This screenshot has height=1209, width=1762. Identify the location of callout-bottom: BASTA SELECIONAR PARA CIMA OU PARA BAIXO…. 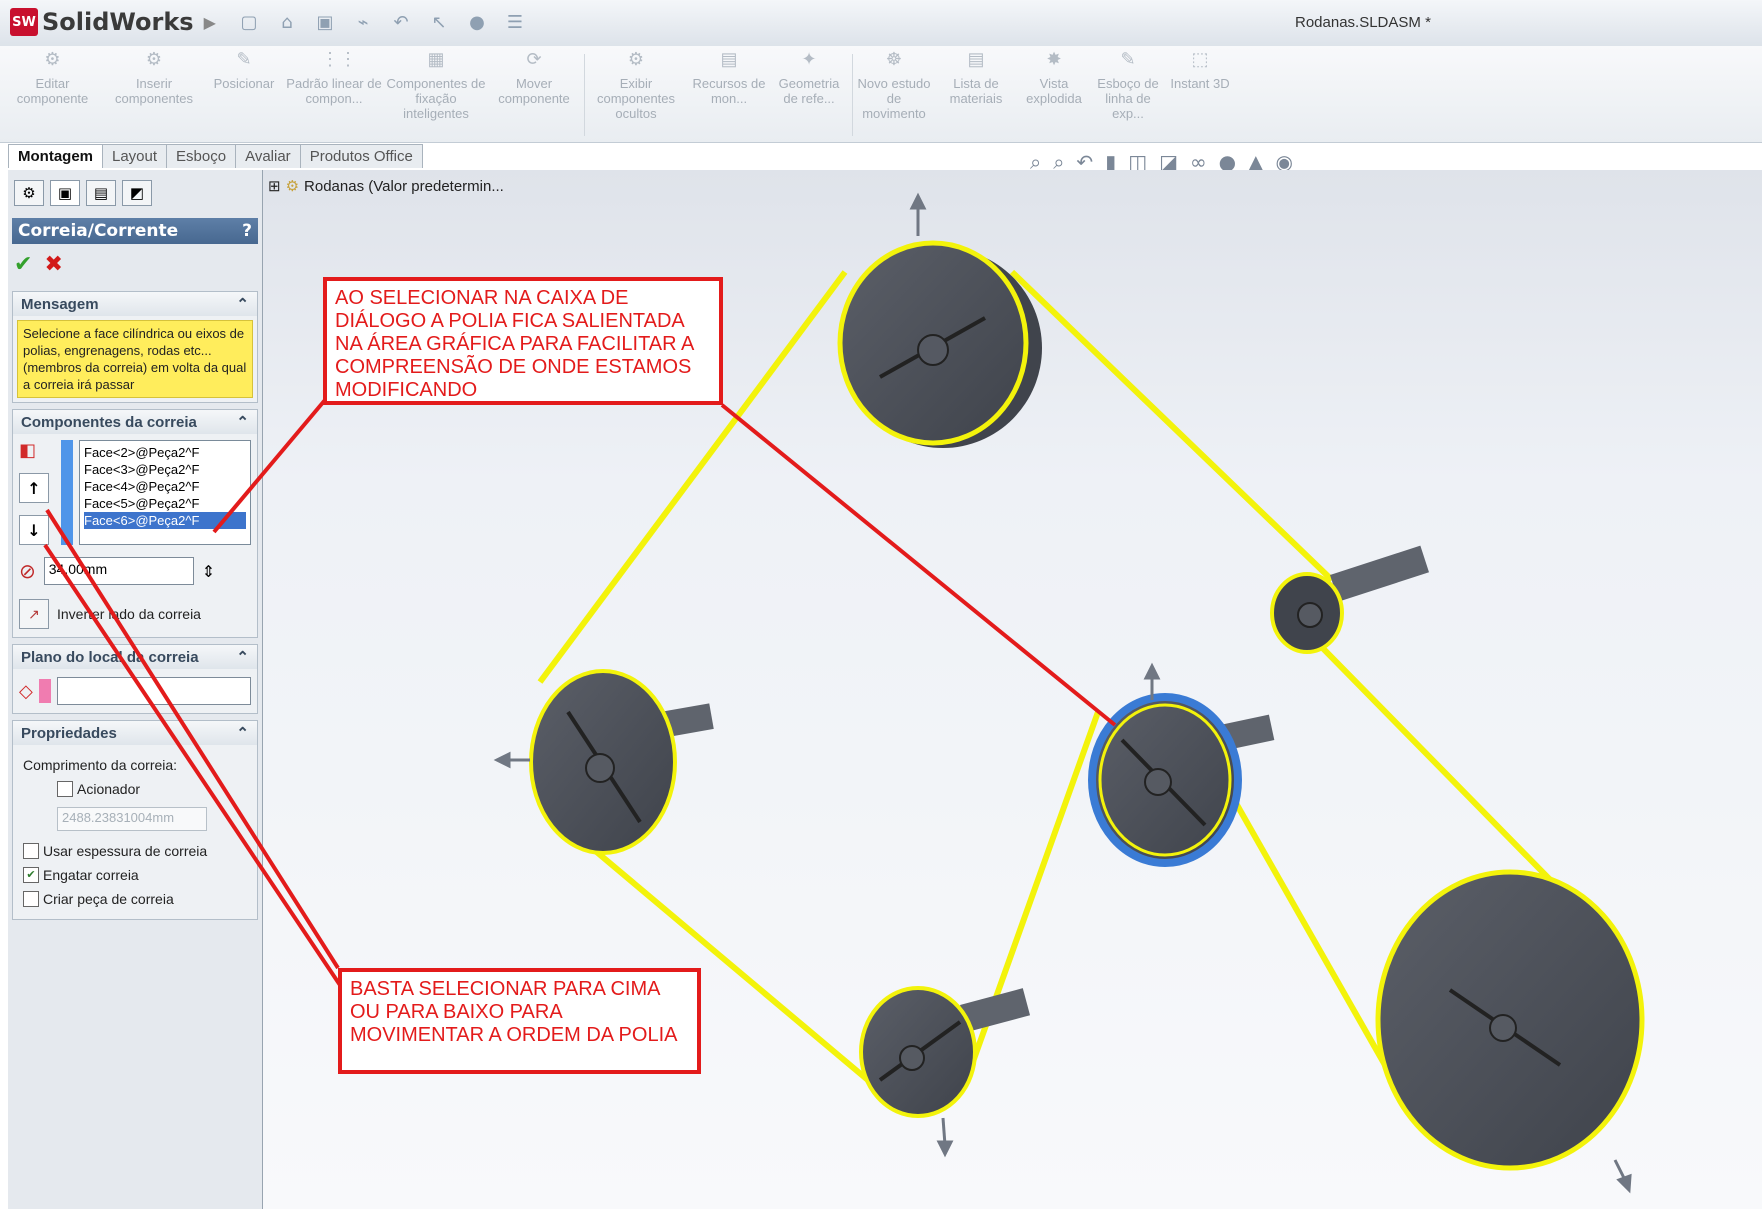
(519, 1021).